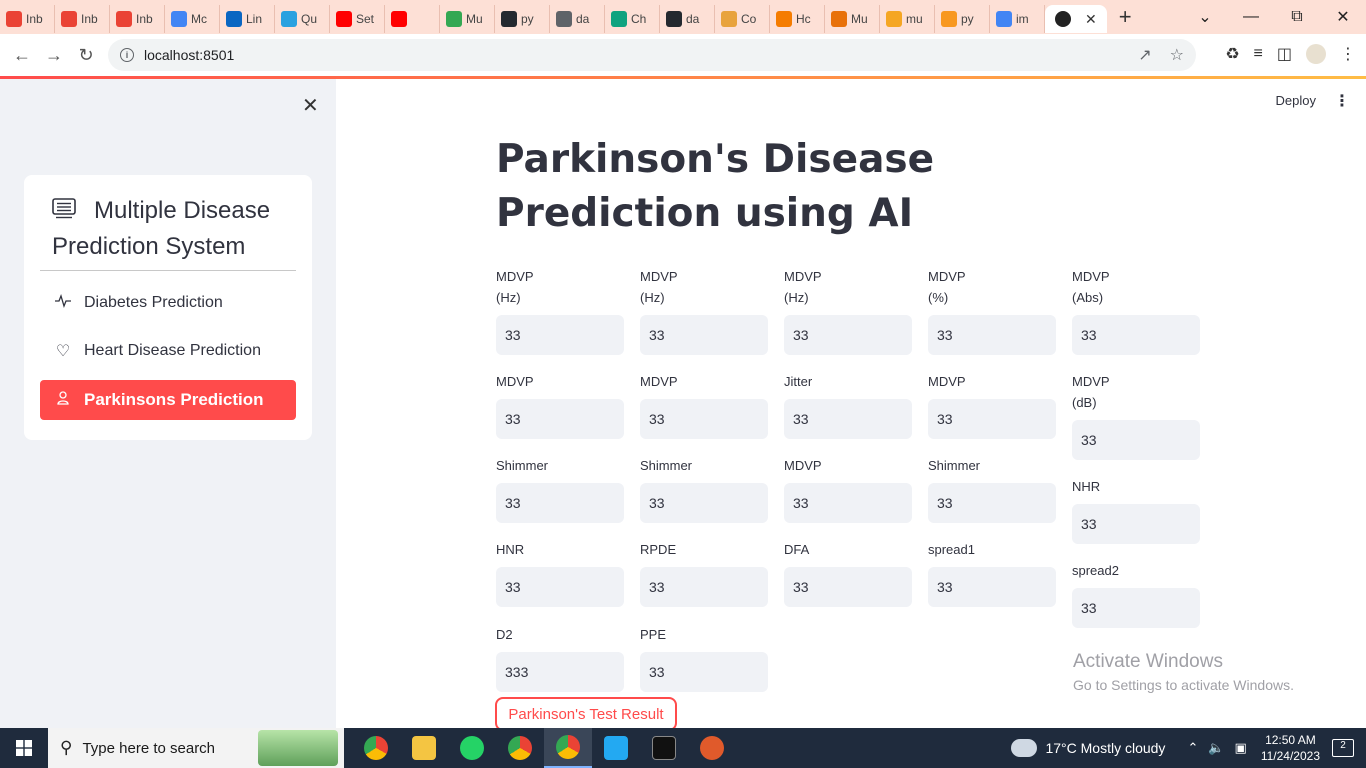  Describe the element at coordinates (1258, 54) in the screenshot. I see `media-queue-icon: ≡` at that location.